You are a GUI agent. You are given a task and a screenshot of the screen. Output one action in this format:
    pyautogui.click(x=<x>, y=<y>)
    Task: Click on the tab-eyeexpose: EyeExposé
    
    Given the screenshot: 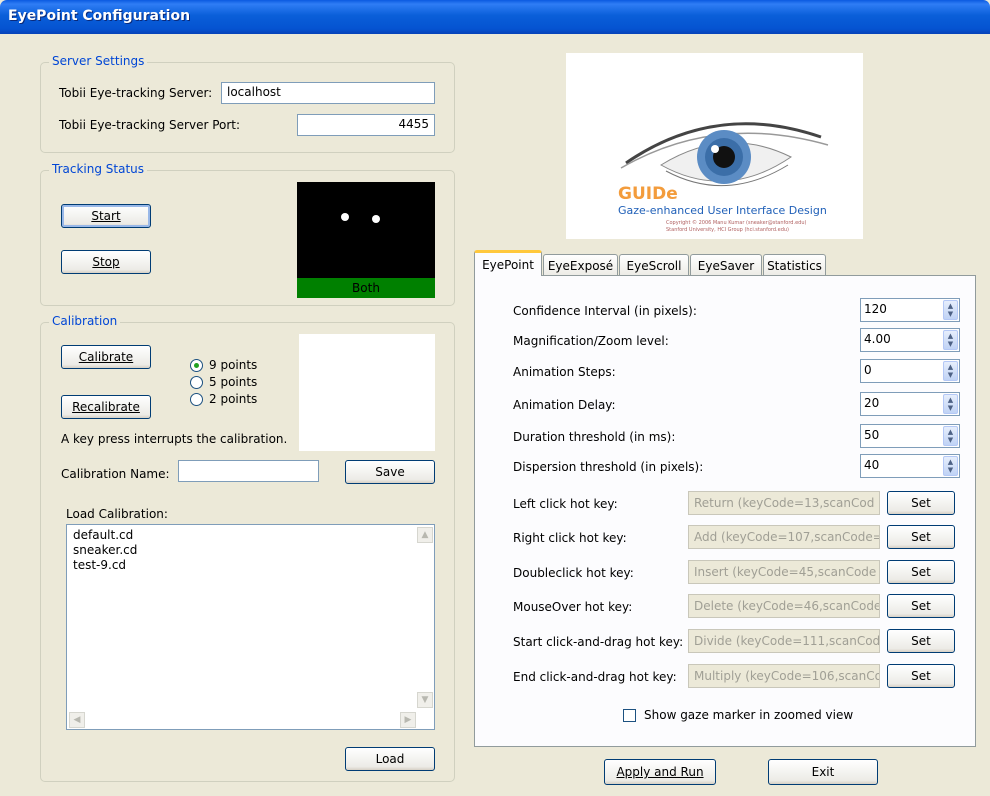 What is the action you would take?
    pyautogui.click(x=580, y=265)
    